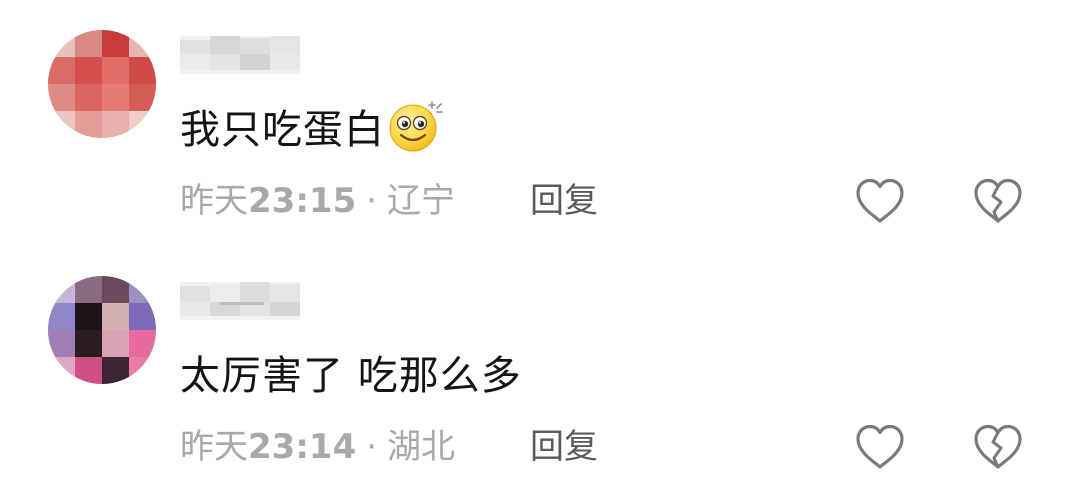 This screenshot has width=1080, height=492. Describe the element at coordinates (421, 201) in the screenshot. I see `comment-location: 辽宁` at that location.